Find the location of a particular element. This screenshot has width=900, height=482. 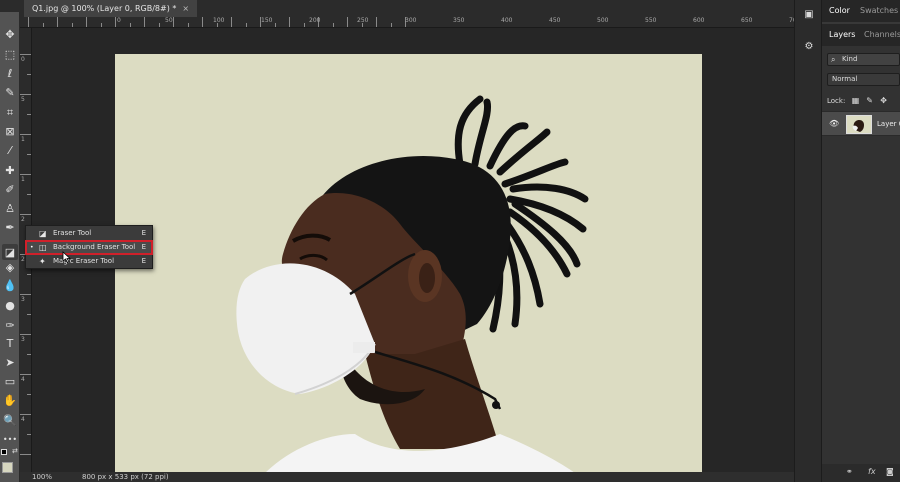

lock-row: Lock: ▦✎✥▭ is located at coordinates (863, 106).